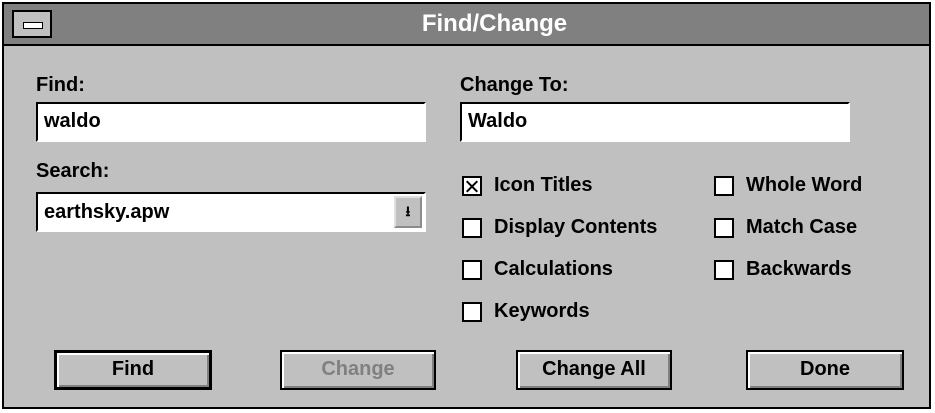  I want to click on checkbox-keywords: Keywords, so click(526, 311).